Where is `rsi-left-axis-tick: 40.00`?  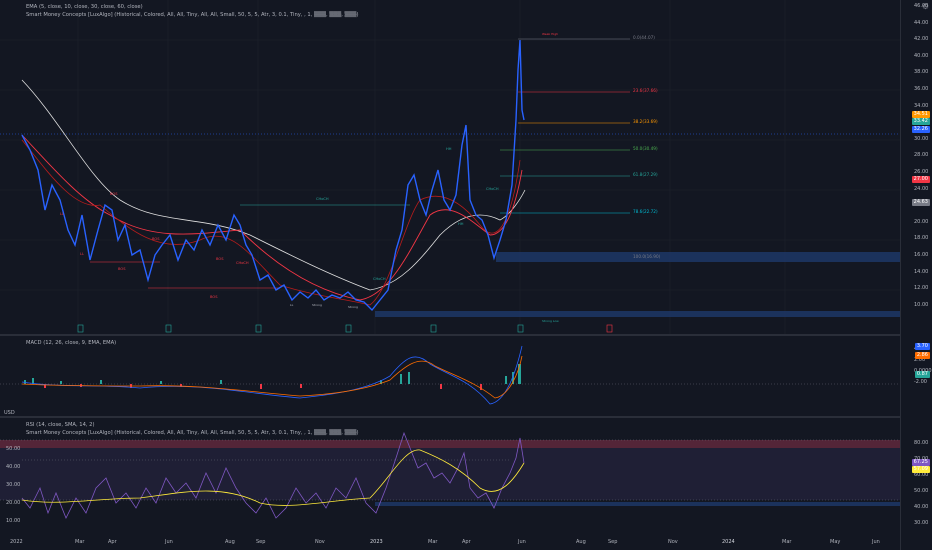
rsi-left-axis-tick: 40.00 is located at coordinates (13, 467).